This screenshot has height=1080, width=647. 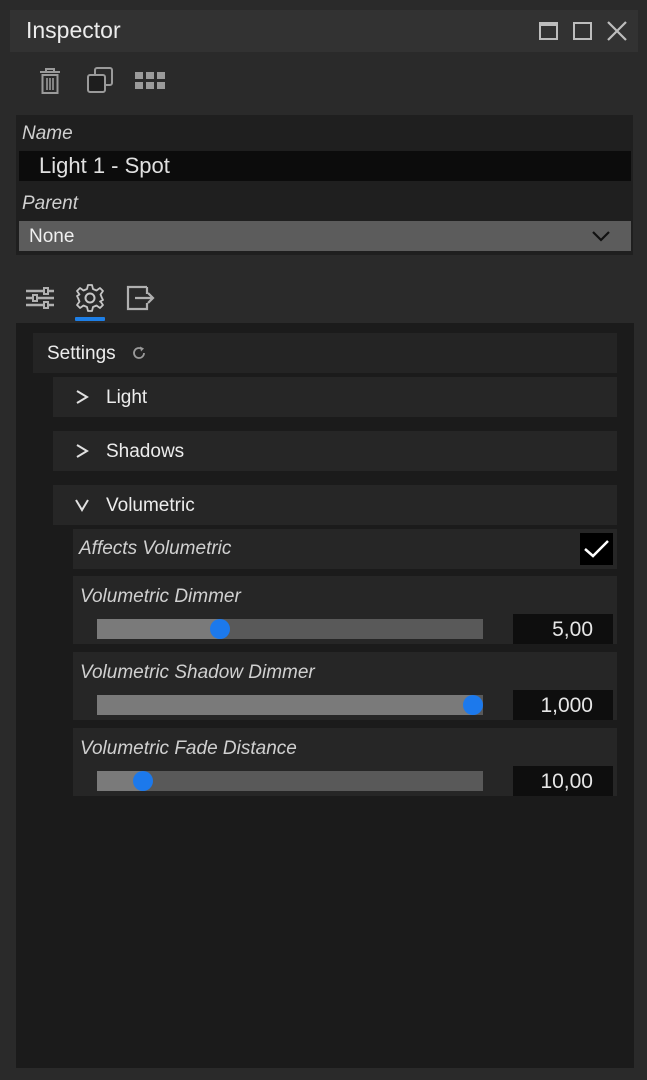 I want to click on volumetric-shadow-dimmer-slider-handle, so click(x=473, y=705).